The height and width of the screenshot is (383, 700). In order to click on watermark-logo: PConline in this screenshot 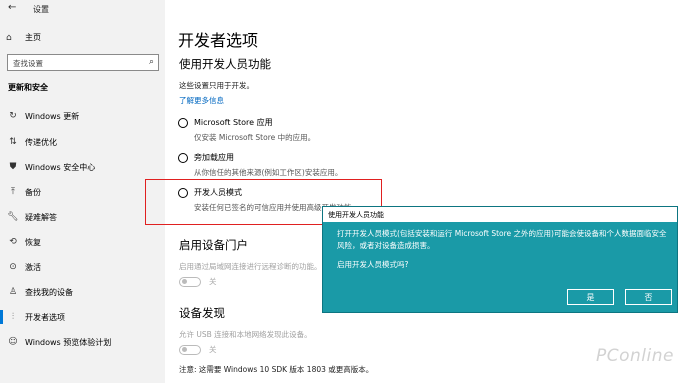, I will do `click(635, 356)`.